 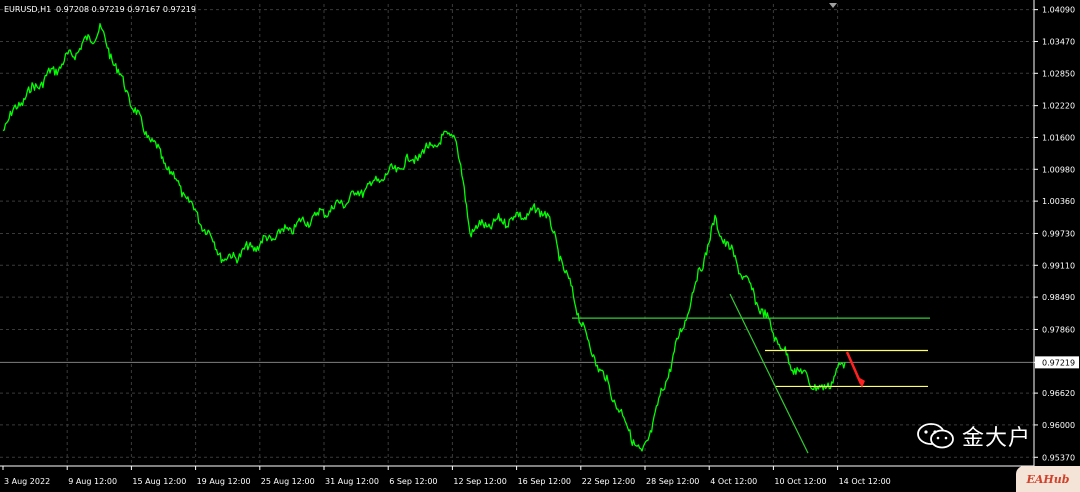 I want to click on time-label: 31 Aug 12:00, so click(x=352, y=481).